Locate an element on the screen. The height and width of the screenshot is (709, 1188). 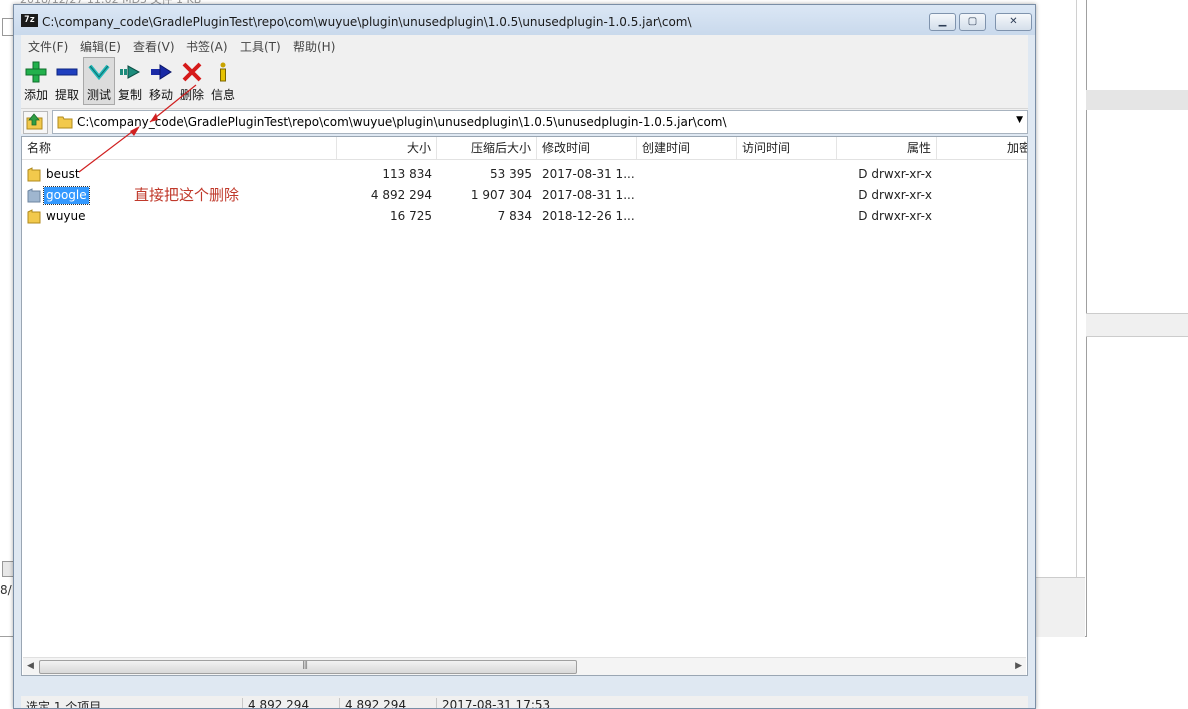
background-divider is located at coordinates (1076, 288).